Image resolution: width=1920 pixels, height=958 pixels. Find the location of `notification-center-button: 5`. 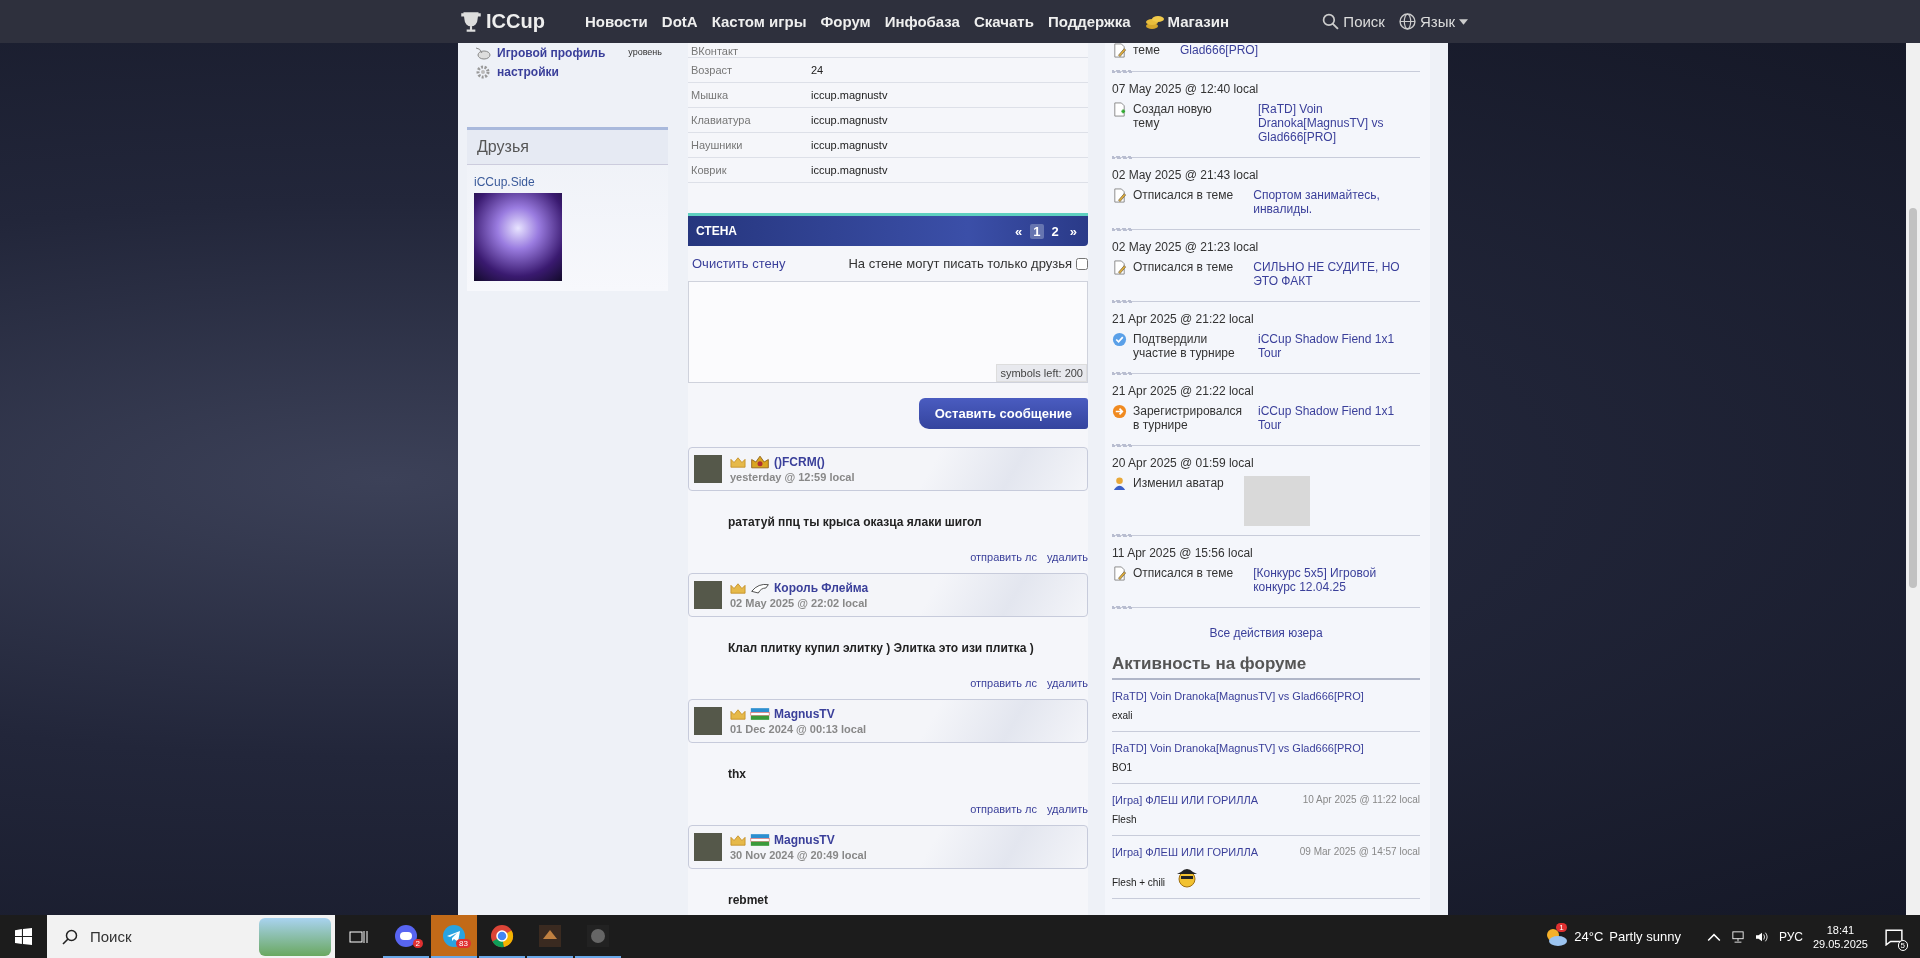

notification-center-button: 5 is located at coordinates (1894, 936).